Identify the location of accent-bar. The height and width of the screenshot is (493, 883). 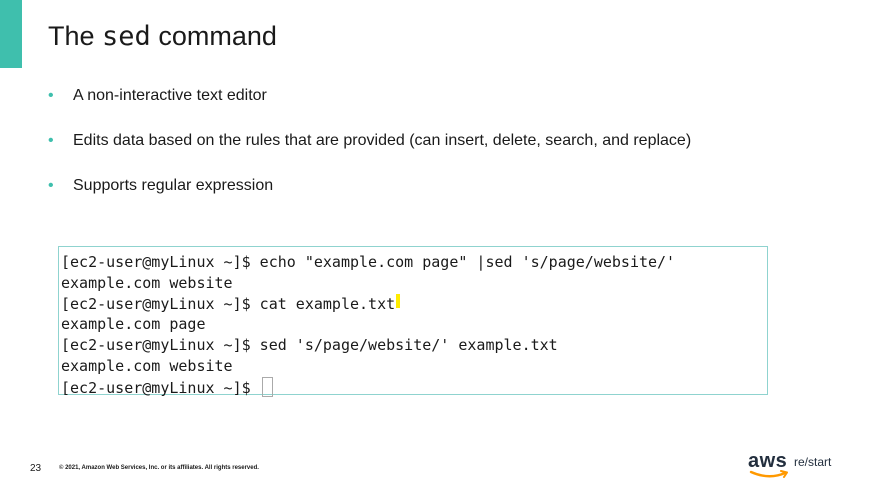
(11, 34).